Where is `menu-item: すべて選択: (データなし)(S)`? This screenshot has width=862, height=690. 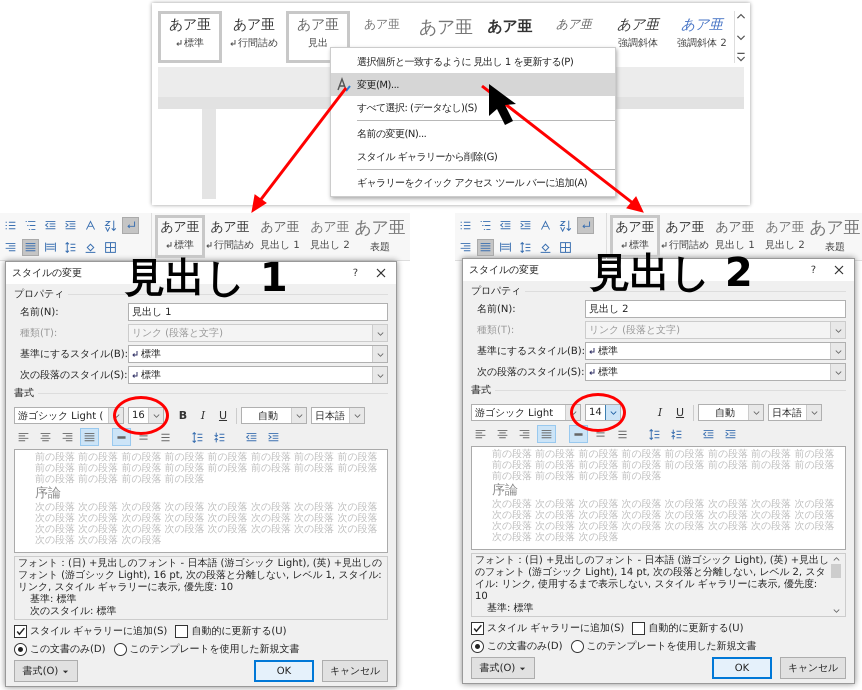
menu-item: すべて選択: (データなし)(S) is located at coordinates (473, 109).